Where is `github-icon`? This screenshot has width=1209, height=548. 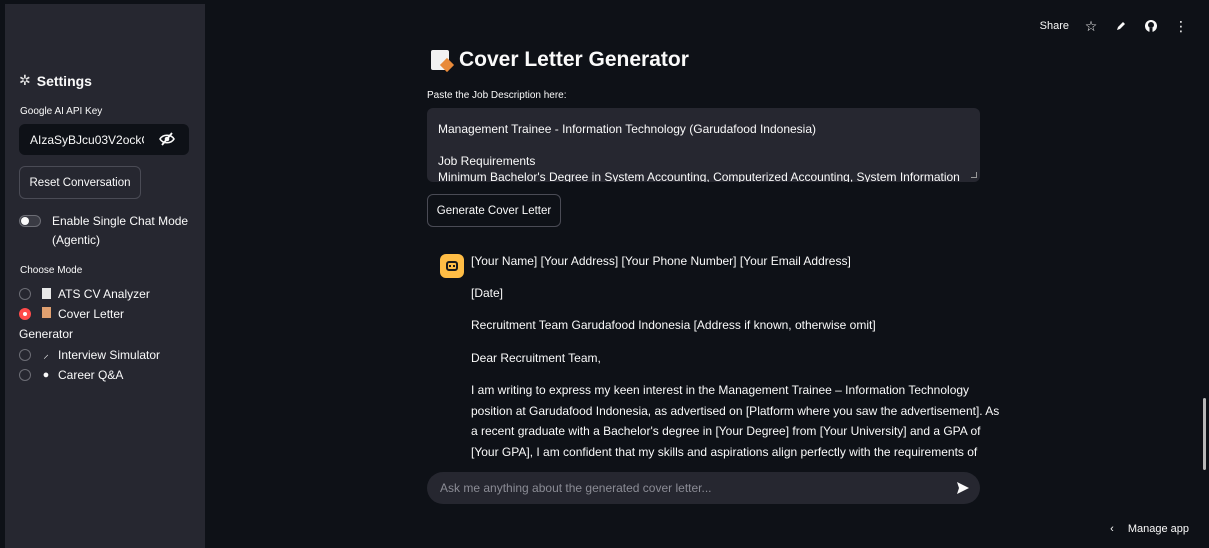 github-icon is located at coordinates (1151, 26).